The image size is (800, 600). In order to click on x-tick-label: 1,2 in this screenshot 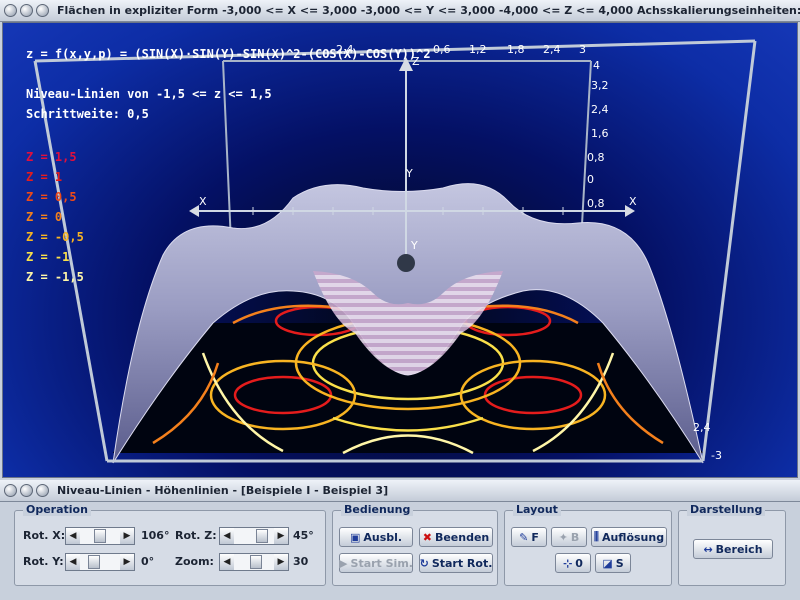, I will do `click(478, 49)`.